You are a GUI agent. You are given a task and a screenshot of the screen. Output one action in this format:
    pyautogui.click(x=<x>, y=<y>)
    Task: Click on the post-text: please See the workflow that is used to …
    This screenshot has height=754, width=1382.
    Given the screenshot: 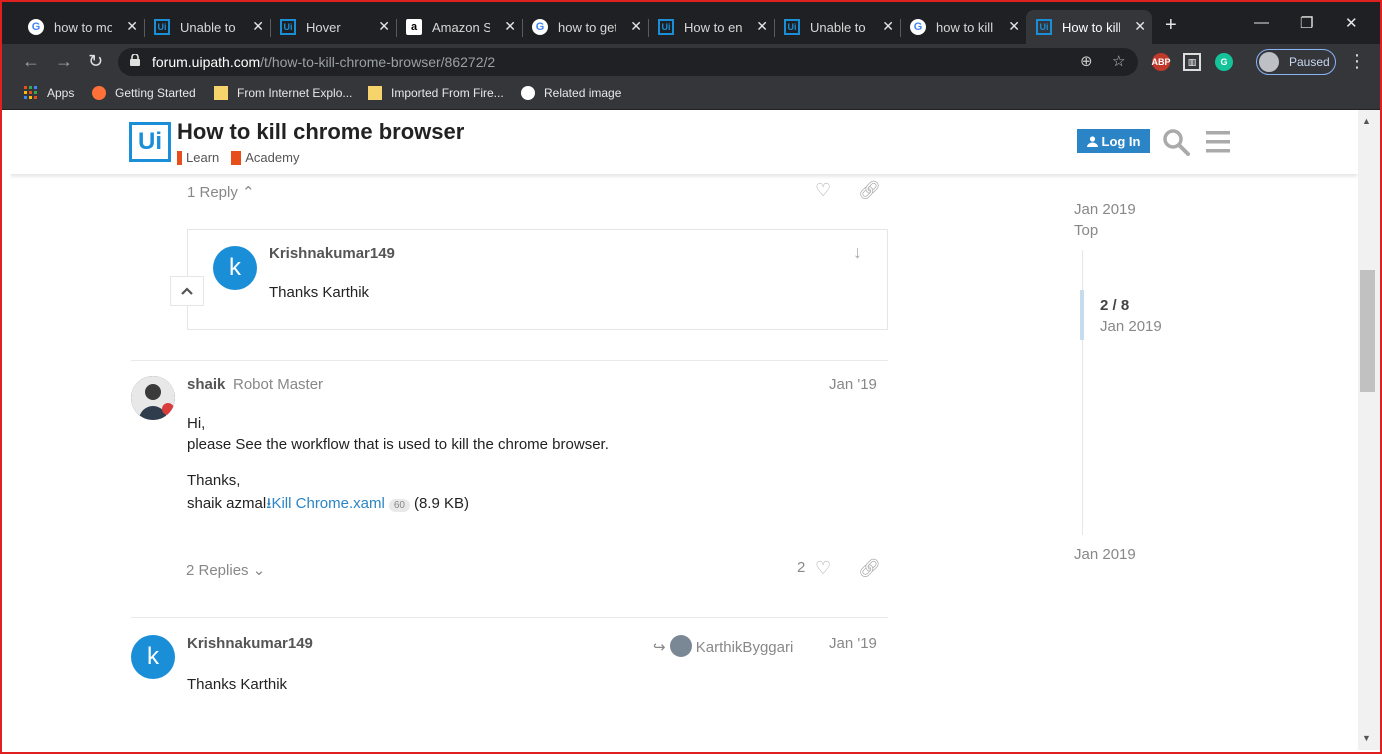 What is the action you would take?
    pyautogui.click(x=398, y=444)
    